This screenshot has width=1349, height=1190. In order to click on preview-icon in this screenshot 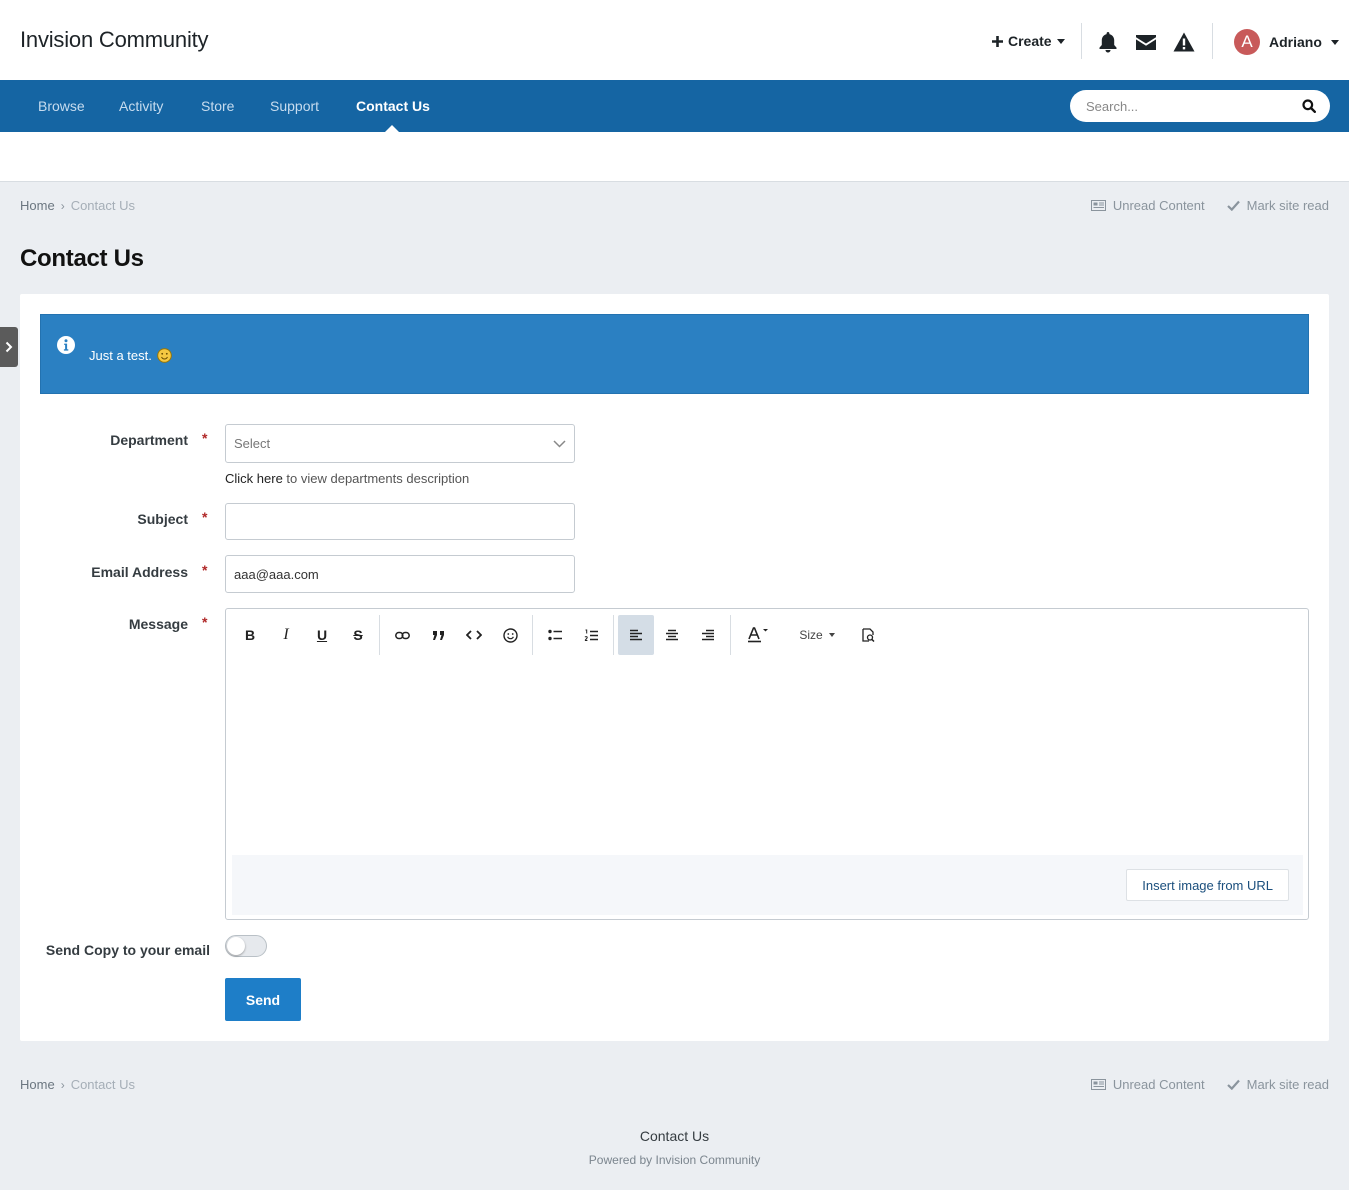, I will do `click(868, 635)`.